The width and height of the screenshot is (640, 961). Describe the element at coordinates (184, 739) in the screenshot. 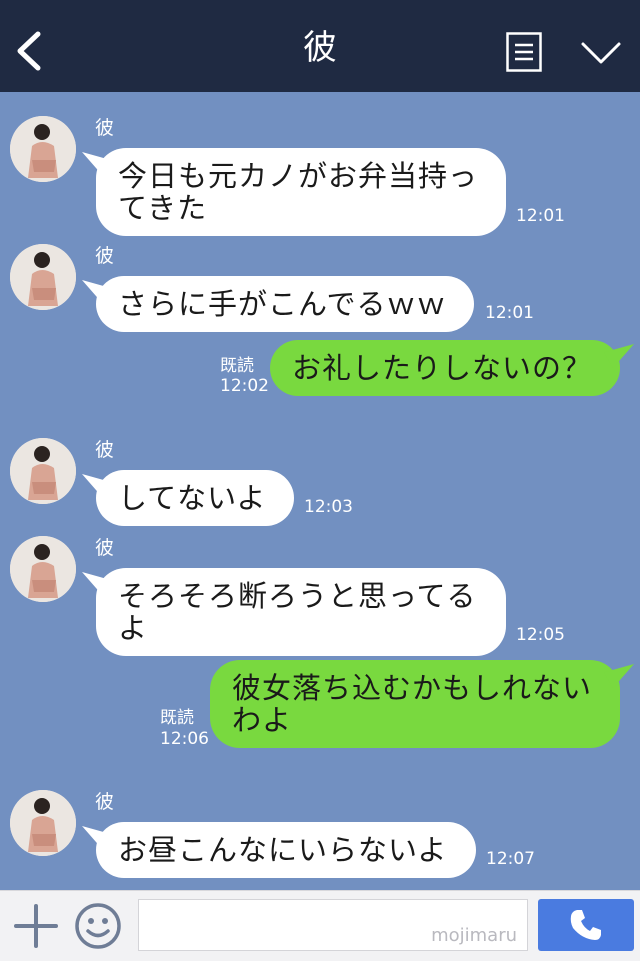

I see `message-time: 12:06` at that location.